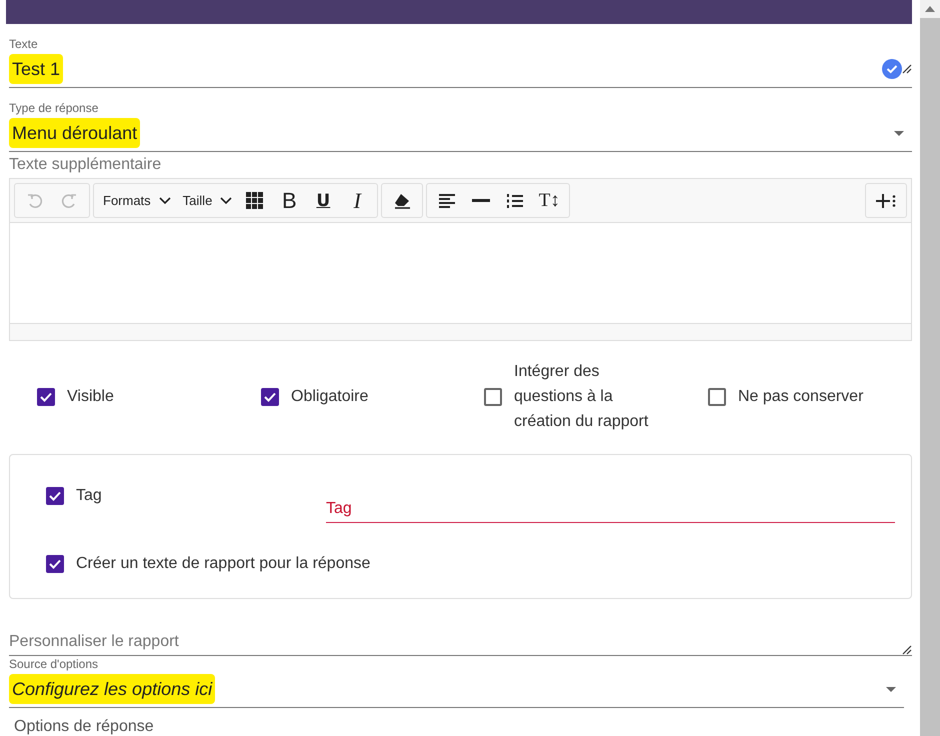  What do you see at coordinates (255, 201) in the screenshot?
I see `table-icon` at bounding box center [255, 201].